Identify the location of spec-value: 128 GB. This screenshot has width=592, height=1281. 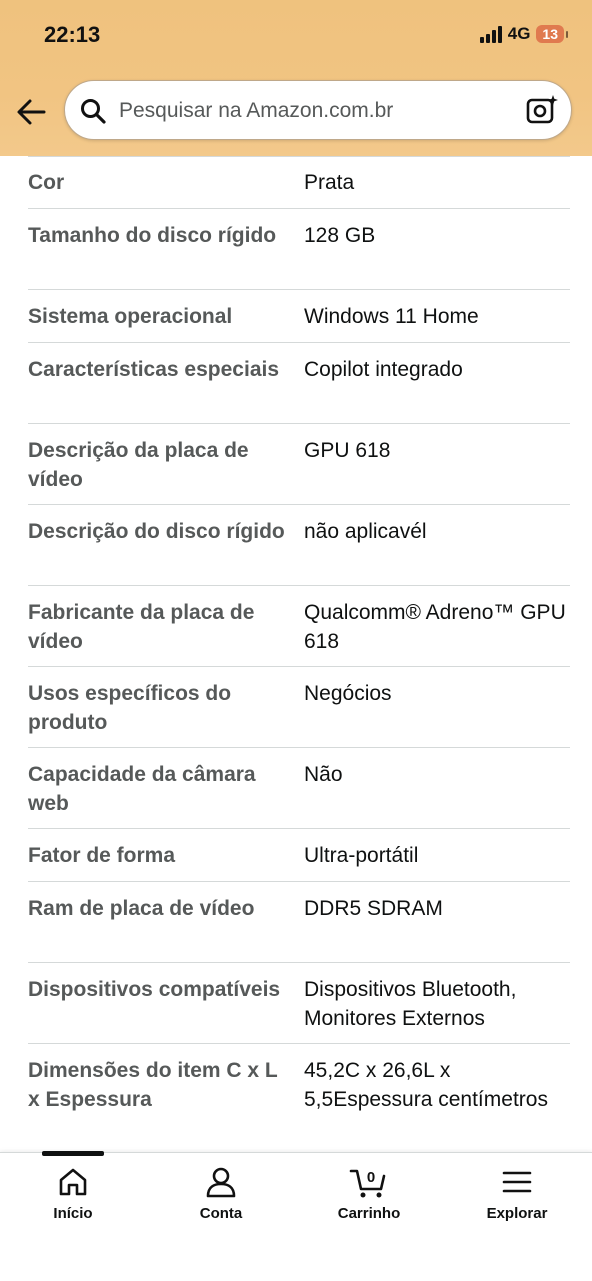
(340, 235).